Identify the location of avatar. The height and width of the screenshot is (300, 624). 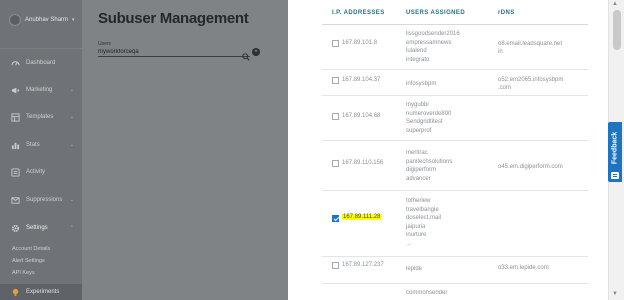
(15, 20).